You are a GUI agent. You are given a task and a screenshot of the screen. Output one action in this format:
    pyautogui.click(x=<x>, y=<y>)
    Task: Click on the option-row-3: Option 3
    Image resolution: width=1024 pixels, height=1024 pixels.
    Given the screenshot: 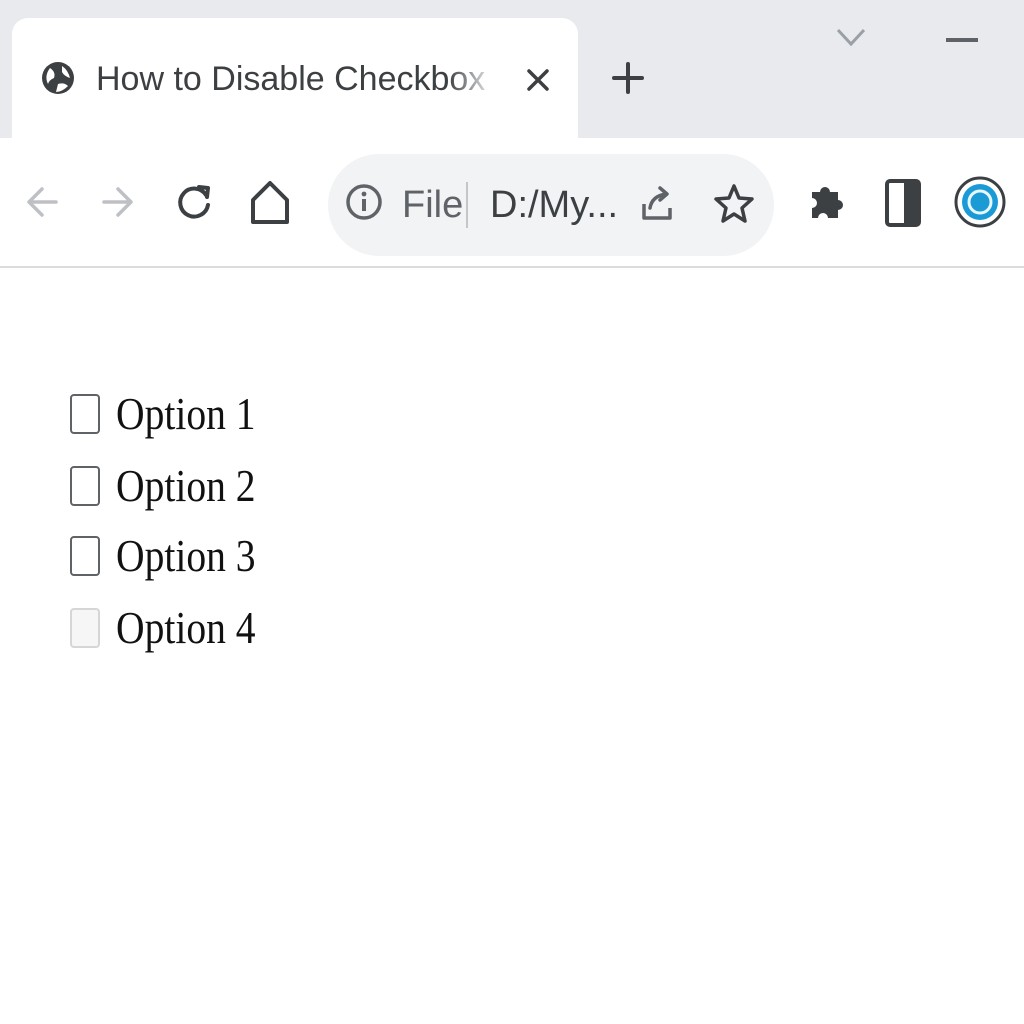 What is the action you would take?
    pyautogui.click(x=174, y=556)
    